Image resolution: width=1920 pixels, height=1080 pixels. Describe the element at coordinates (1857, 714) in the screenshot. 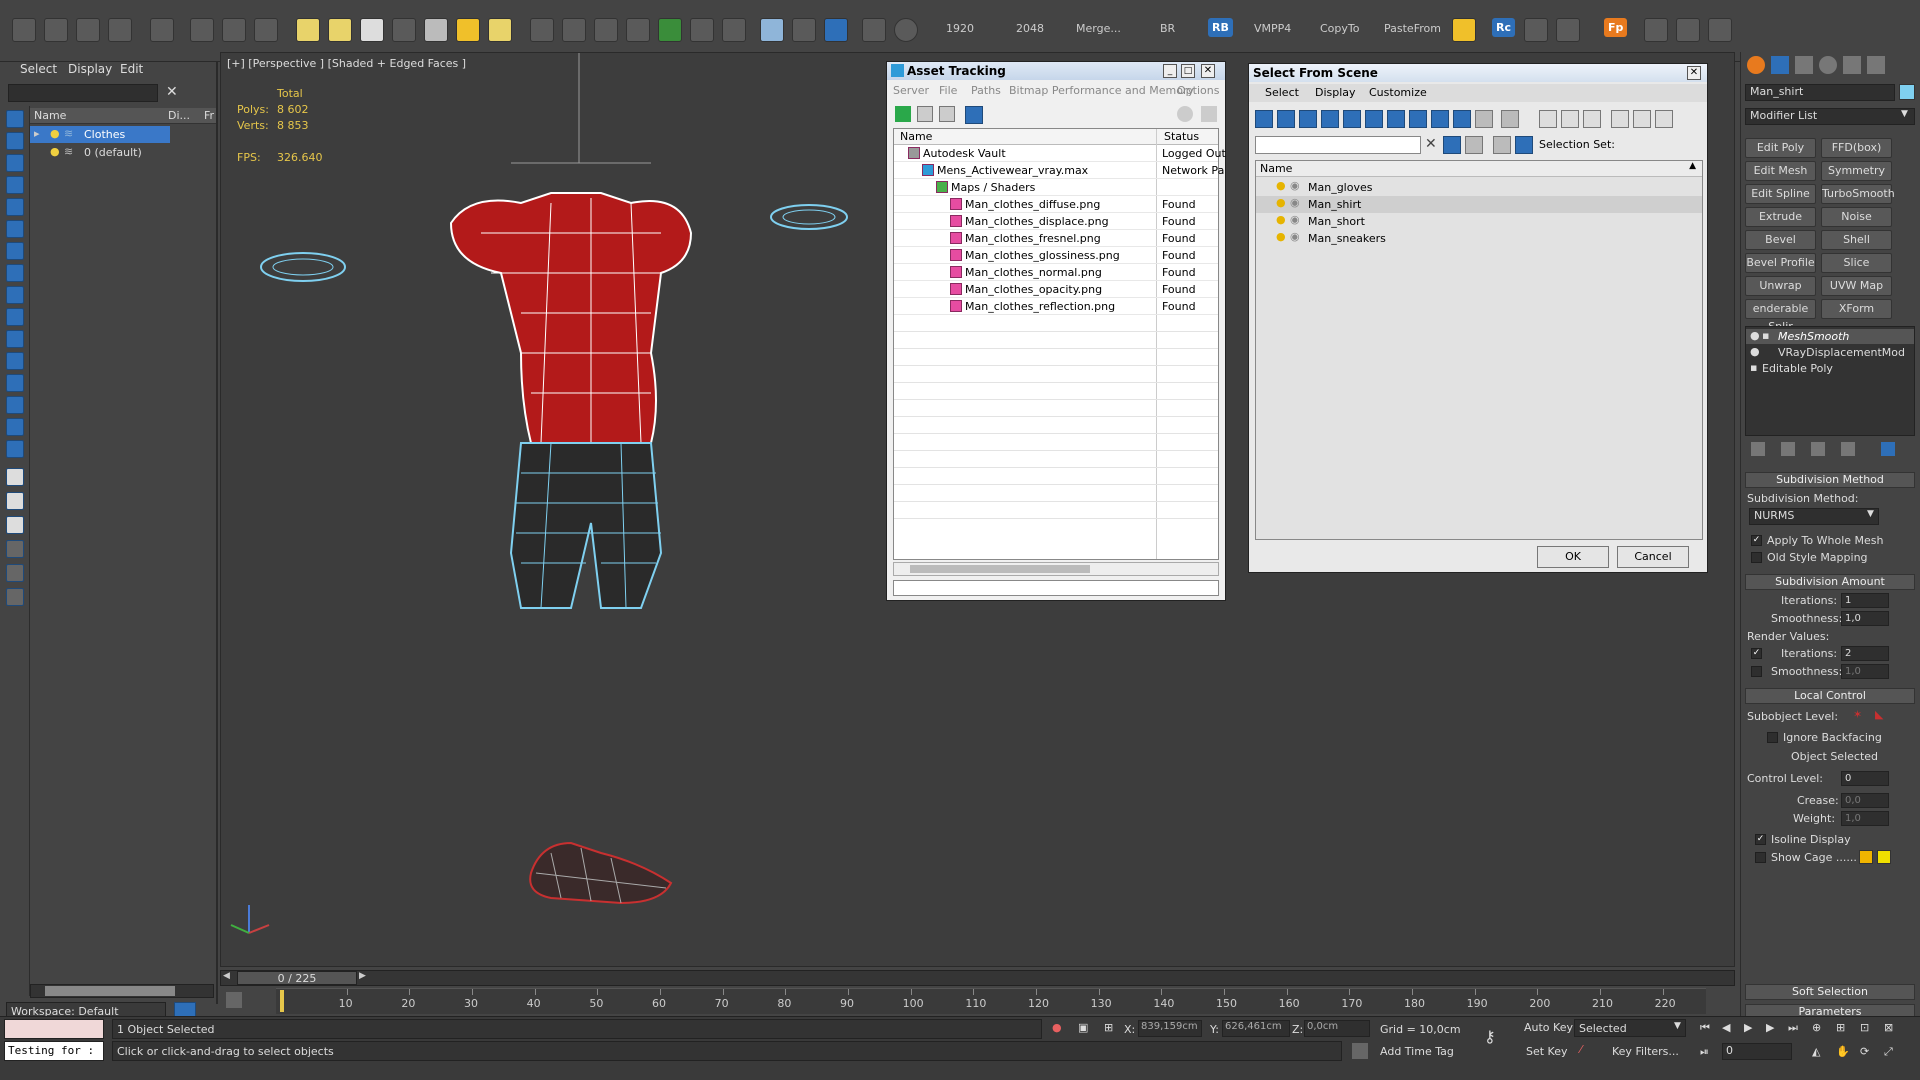

I see `vertex-icon: ✶` at that location.